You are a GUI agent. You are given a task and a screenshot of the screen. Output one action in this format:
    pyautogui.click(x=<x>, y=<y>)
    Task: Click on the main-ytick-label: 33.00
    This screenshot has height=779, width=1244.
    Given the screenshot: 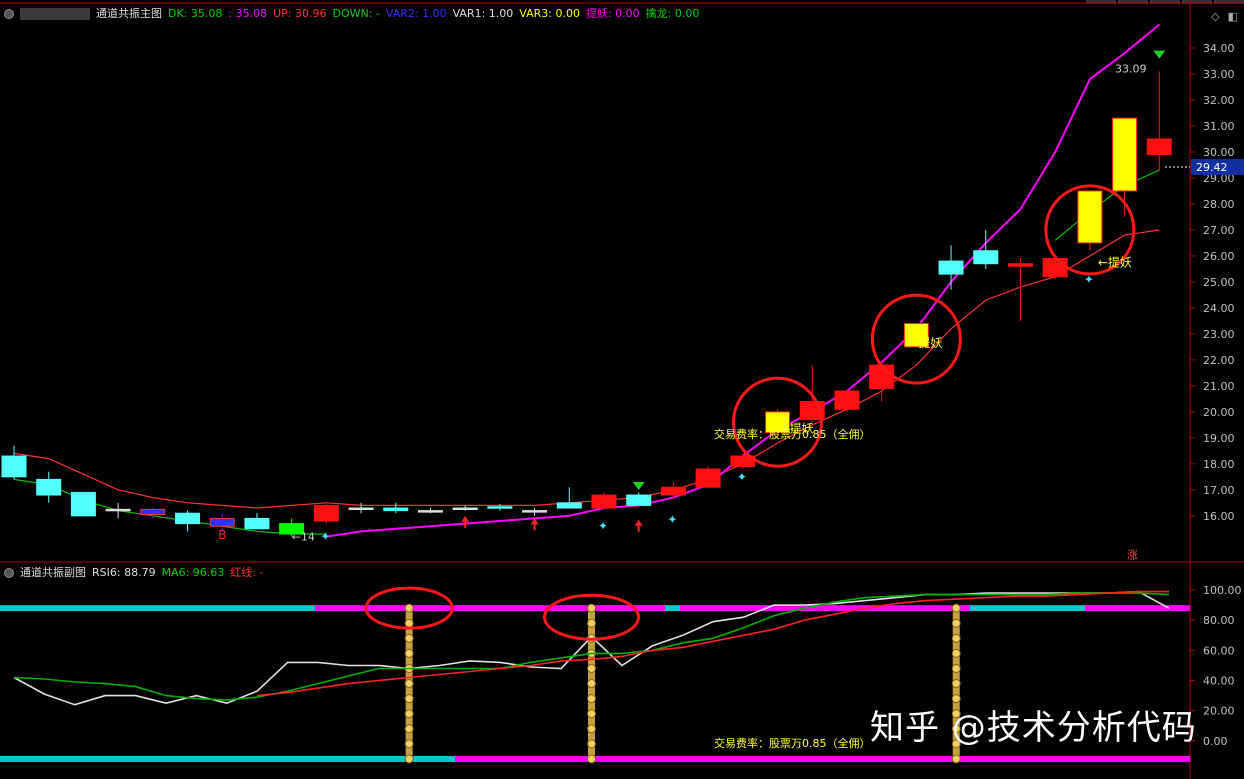 What is the action you would take?
    pyautogui.click(x=1219, y=74)
    